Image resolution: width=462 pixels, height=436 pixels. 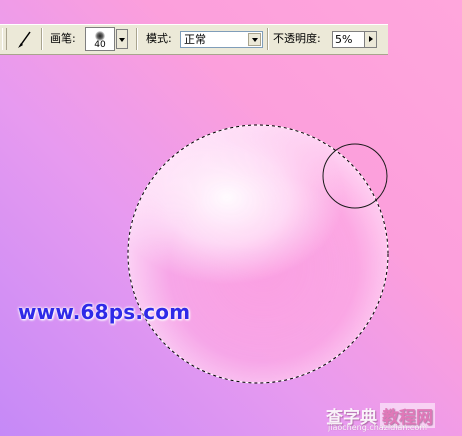 I want to click on opacity-label: 不透明度:, so click(x=297, y=38).